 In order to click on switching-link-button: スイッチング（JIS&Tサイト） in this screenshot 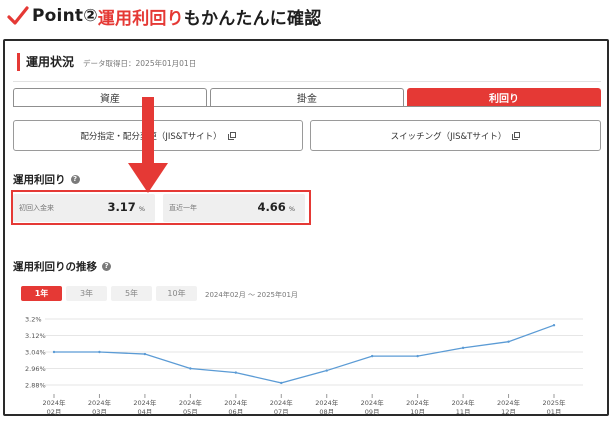, I will do `click(455, 135)`.